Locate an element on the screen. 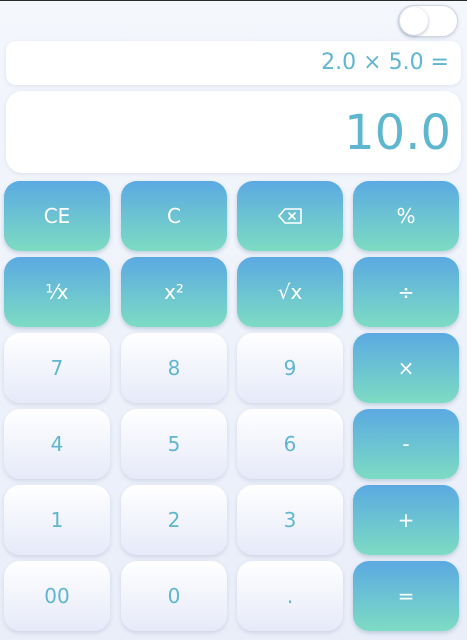 This screenshot has width=467, height=640. expression-display: 2.0 × 5.0 = is located at coordinates (233, 63).